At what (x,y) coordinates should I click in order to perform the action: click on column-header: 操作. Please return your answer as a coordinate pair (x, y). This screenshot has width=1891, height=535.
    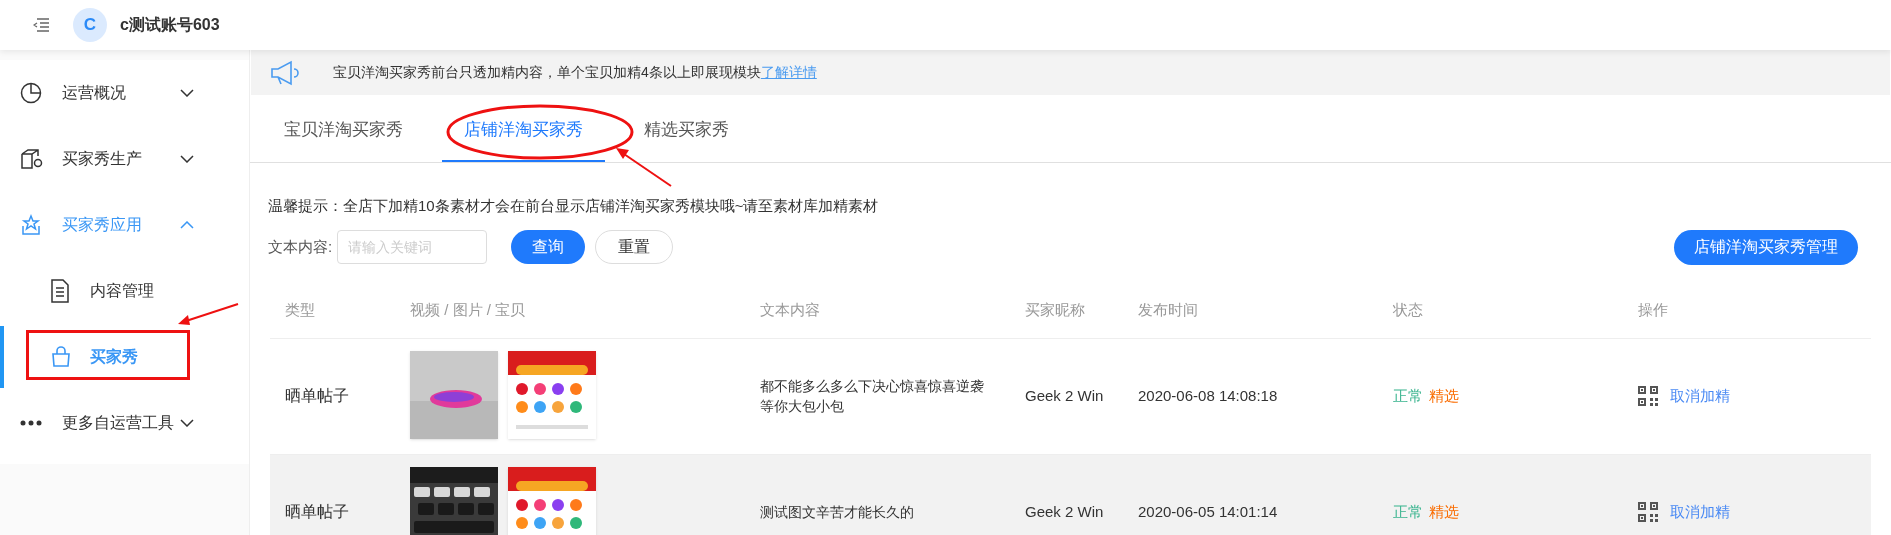
    Looking at the image, I should click on (1653, 309).